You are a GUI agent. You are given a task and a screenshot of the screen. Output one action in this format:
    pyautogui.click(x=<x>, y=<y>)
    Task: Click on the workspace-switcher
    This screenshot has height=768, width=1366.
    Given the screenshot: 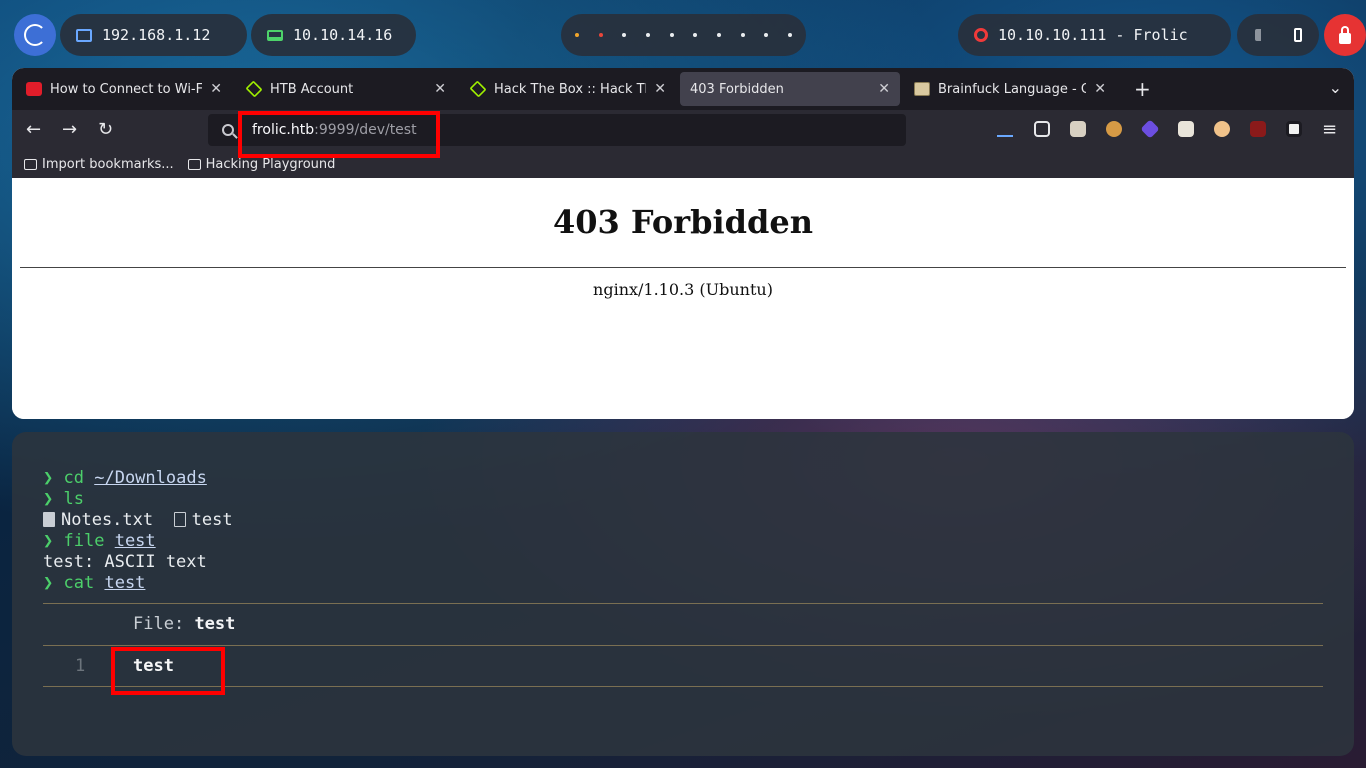 What is the action you would take?
    pyautogui.click(x=683, y=35)
    